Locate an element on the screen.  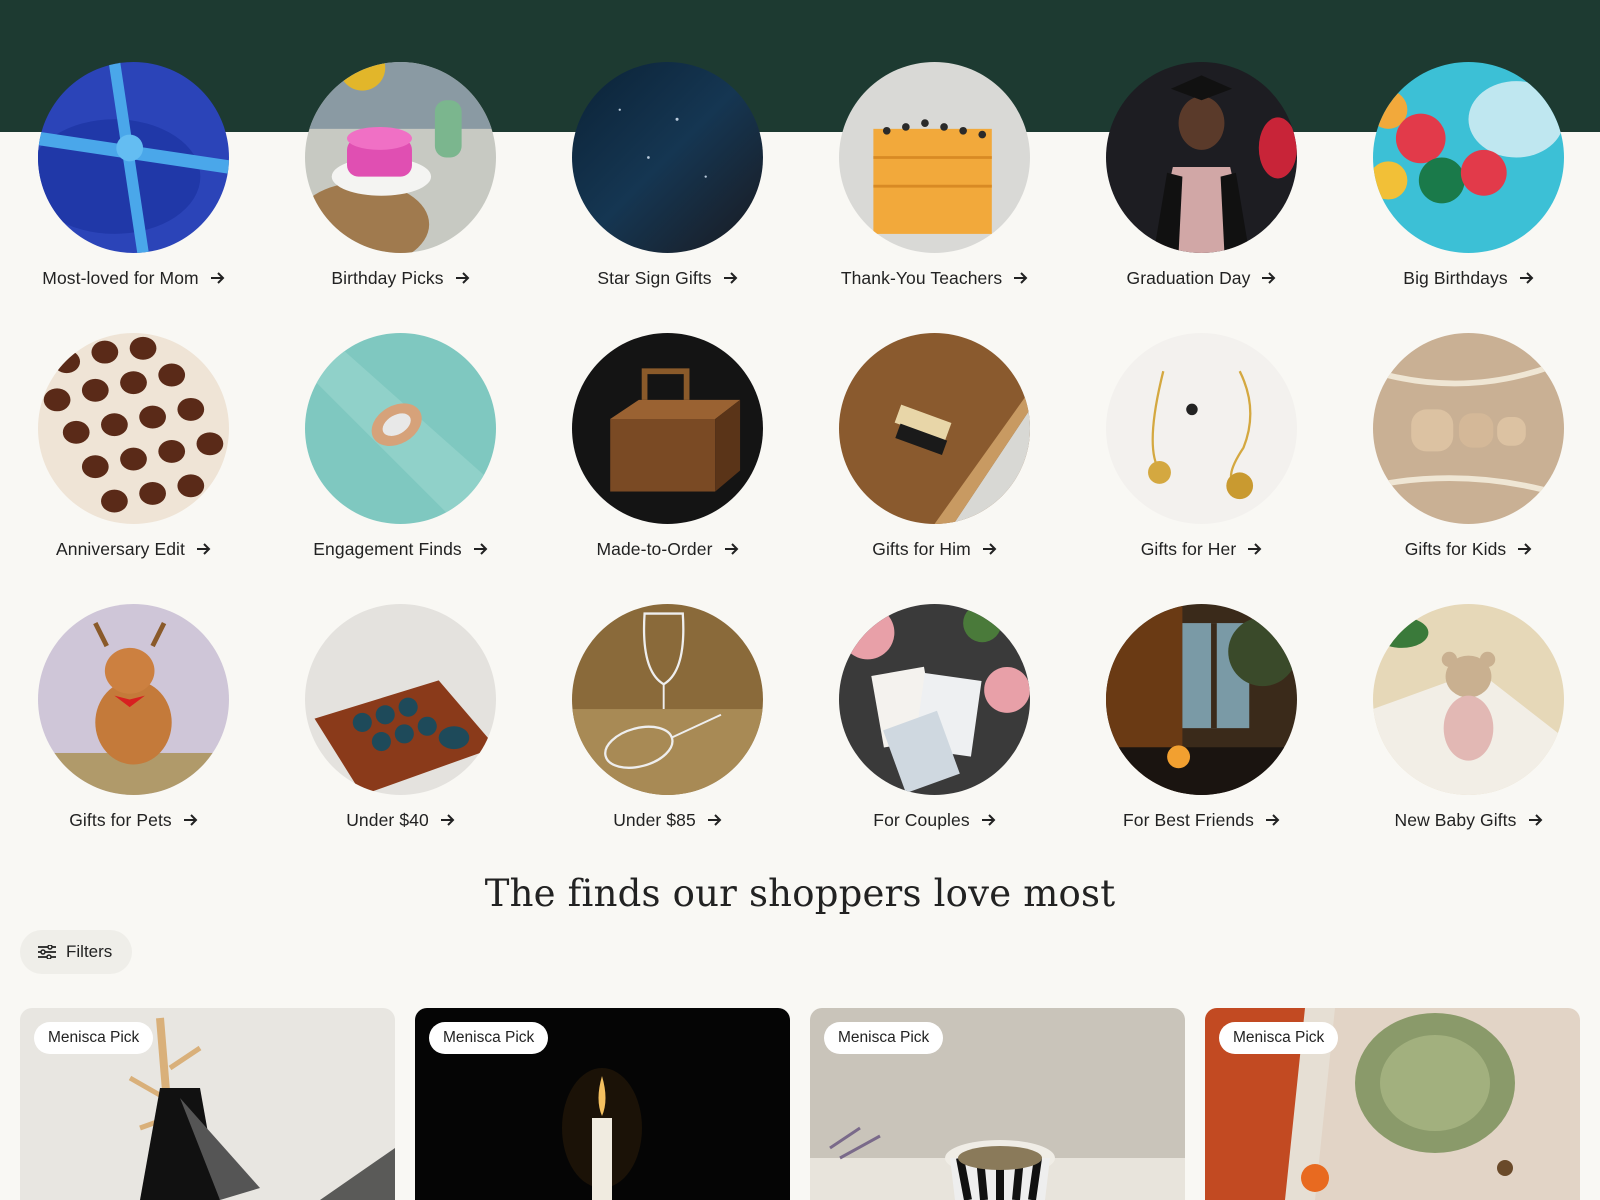
chocolates-icon is located at coordinates (133, 428).